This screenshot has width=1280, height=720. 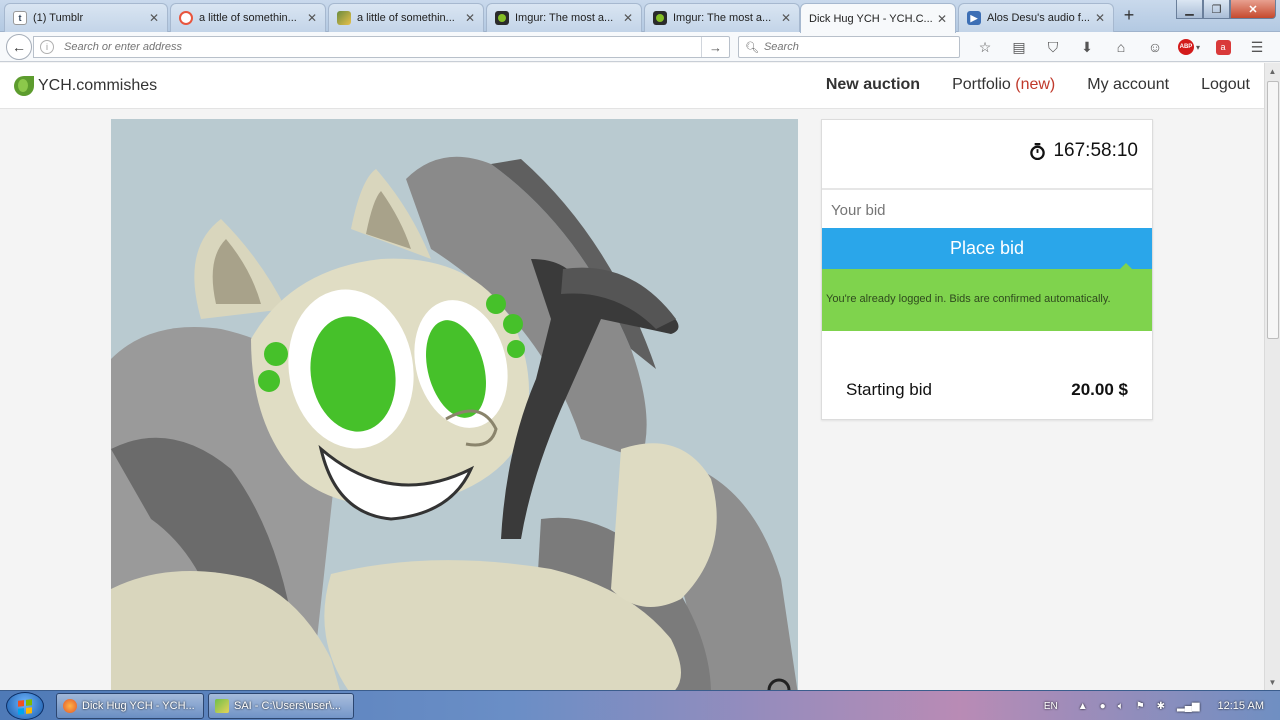 What do you see at coordinates (1035, 84) in the screenshot?
I see `portfolio-new-badge: (new)` at bounding box center [1035, 84].